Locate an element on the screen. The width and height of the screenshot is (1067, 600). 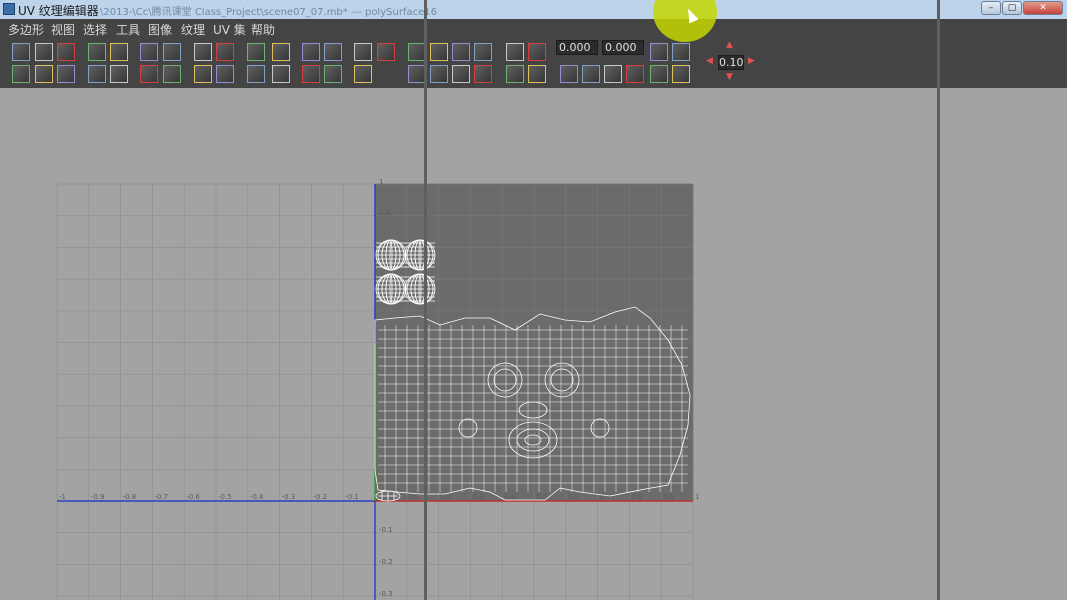
menu-textures: 纹理 is located at coordinates (193, 29).